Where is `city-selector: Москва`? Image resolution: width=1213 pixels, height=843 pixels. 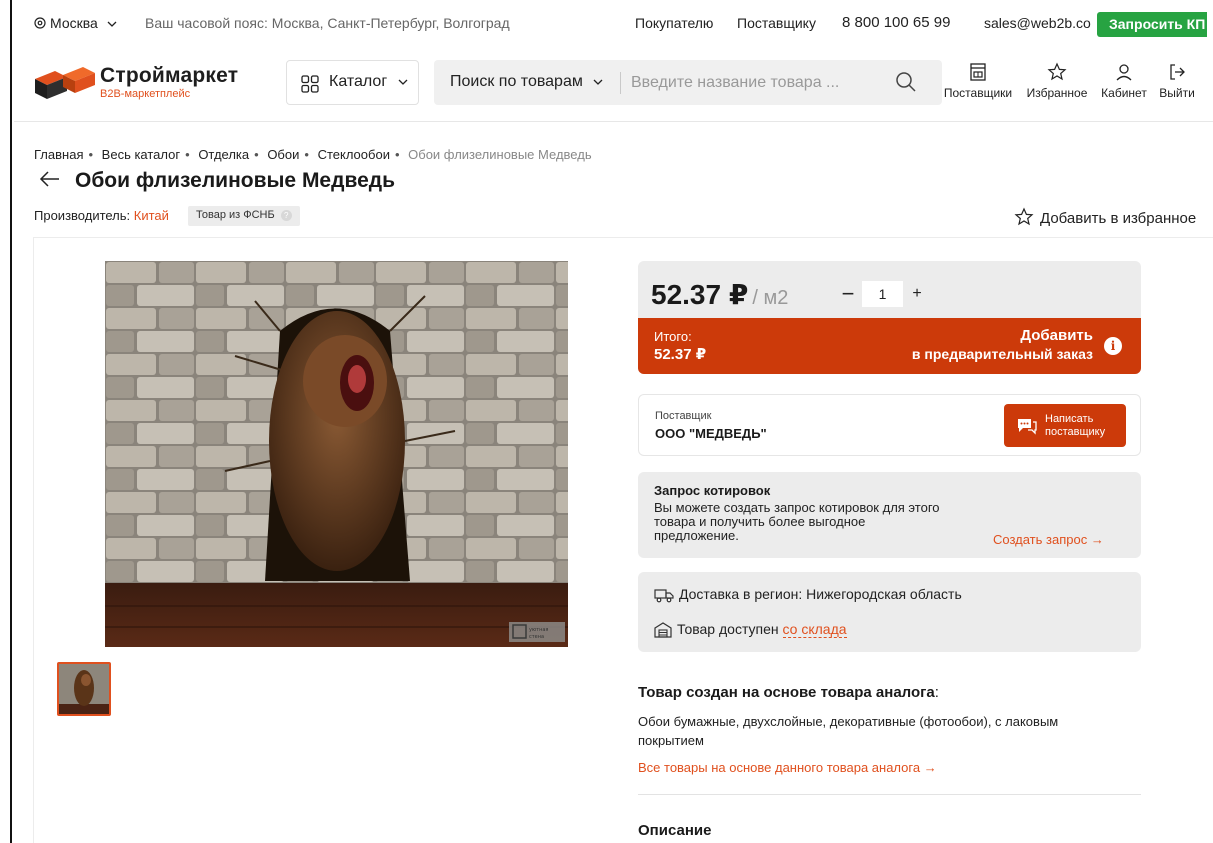 city-selector: Москва is located at coordinates (75, 23).